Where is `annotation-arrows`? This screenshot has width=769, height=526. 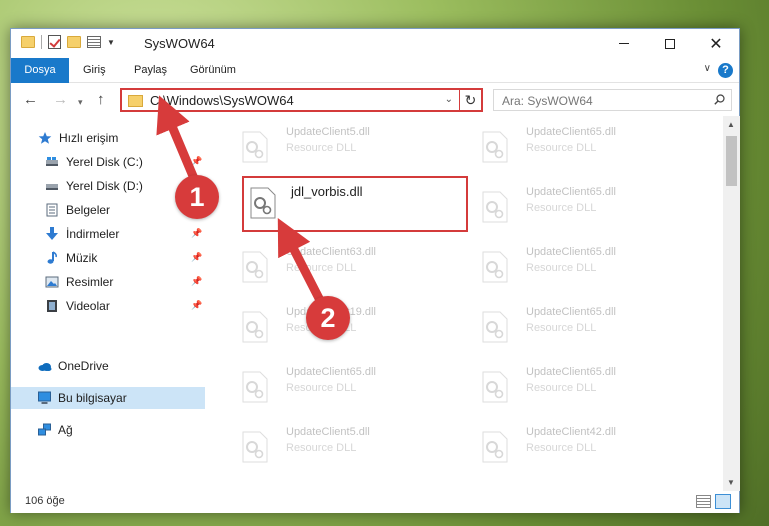 annotation-arrows is located at coordinates (243, 206).